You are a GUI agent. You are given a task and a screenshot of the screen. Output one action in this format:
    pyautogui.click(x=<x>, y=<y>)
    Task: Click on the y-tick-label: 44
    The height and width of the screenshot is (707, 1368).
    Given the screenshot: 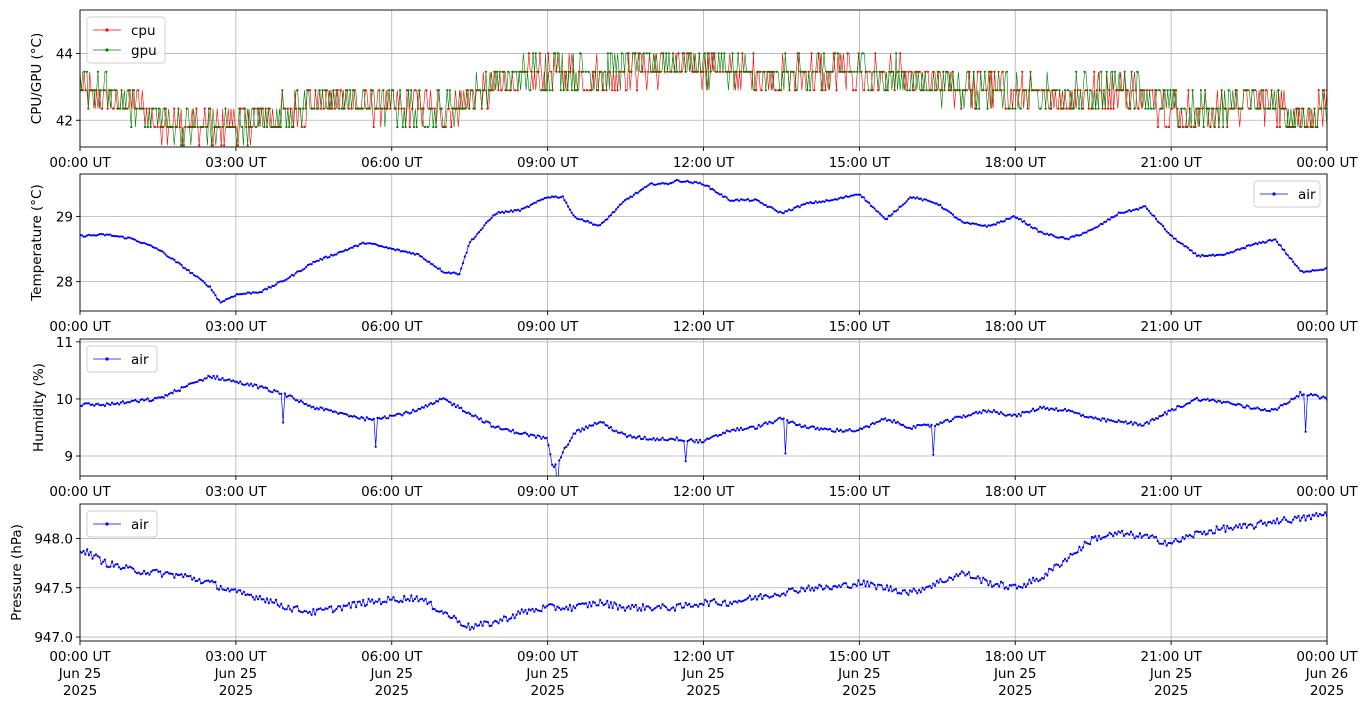 What is the action you would take?
    pyautogui.click(x=64, y=54)
    